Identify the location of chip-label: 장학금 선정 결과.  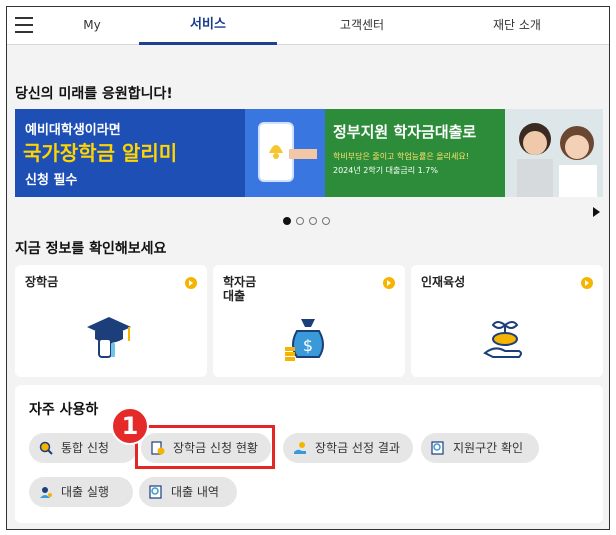
(357, 448).